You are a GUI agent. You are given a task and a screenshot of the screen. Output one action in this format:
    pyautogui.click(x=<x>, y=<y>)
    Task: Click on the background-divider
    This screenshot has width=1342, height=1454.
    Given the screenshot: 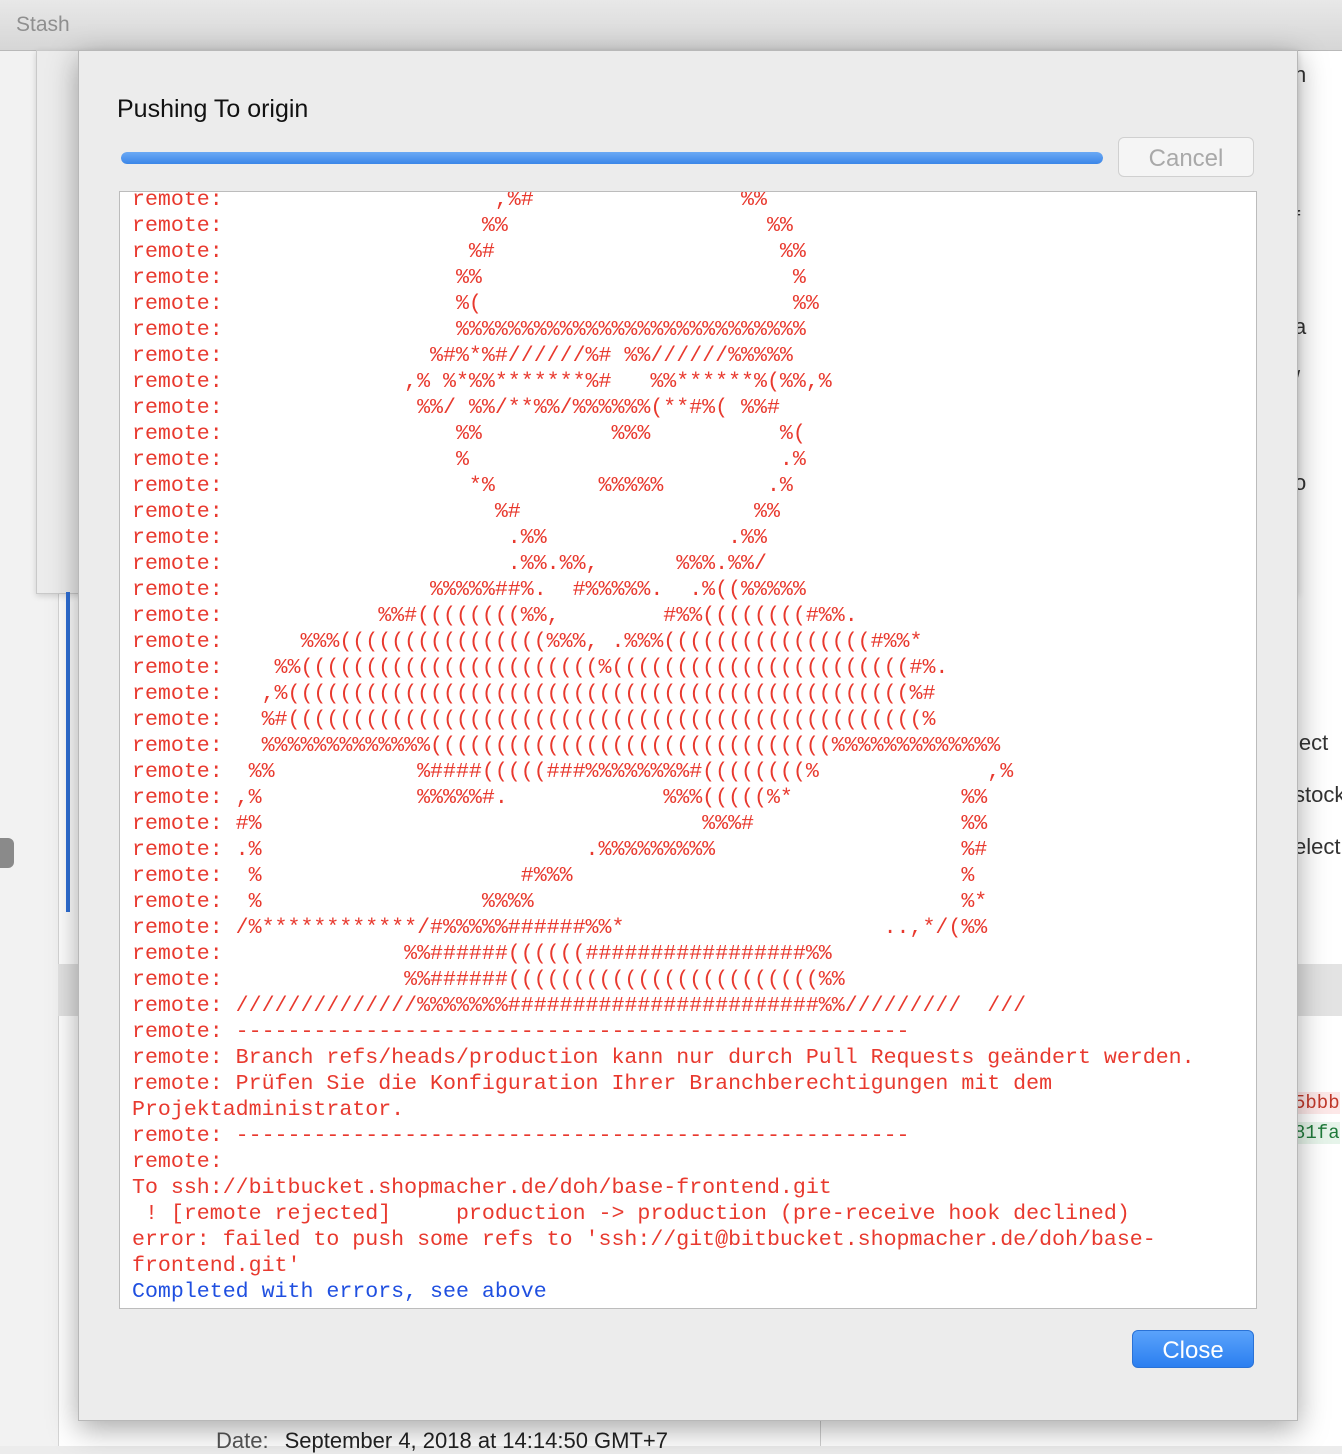 What is the action you would take?
    pyautogui.click(x=820, y=1433)
    